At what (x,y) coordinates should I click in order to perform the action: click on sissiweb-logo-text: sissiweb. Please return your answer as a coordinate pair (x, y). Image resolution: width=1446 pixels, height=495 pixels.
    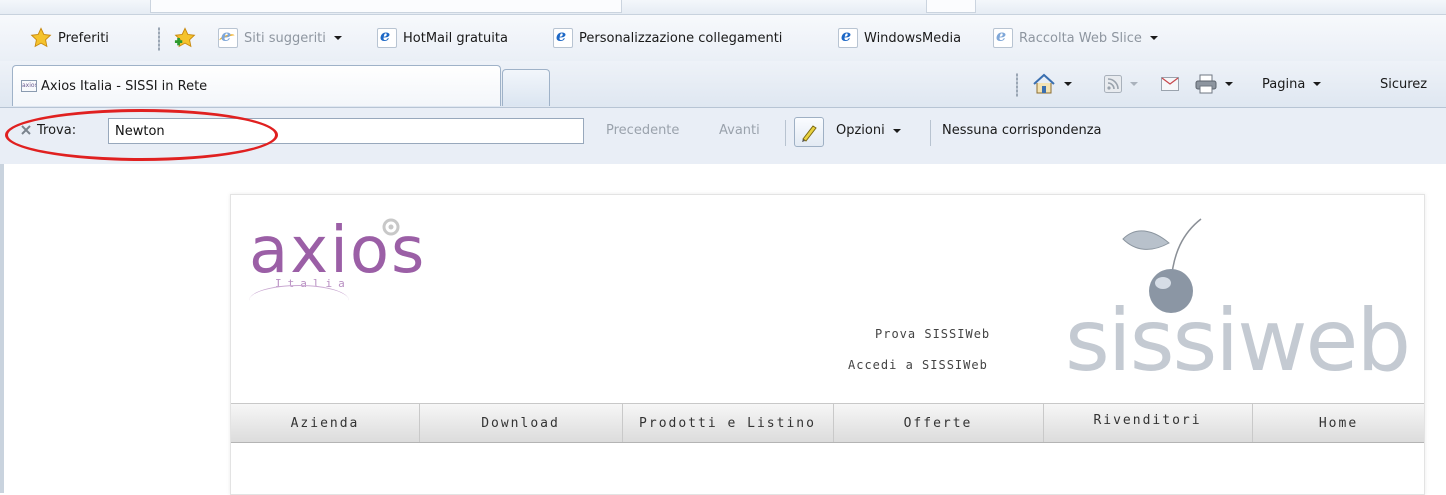
    Looking at the image, I should click on (1238, 341).